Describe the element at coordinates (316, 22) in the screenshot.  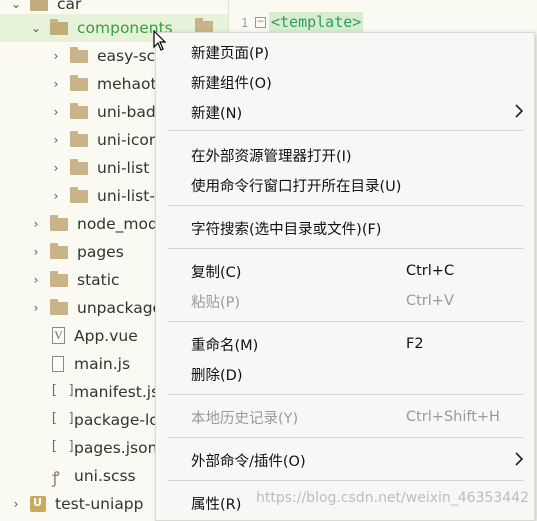
I see `code-line: <template>` at that location.